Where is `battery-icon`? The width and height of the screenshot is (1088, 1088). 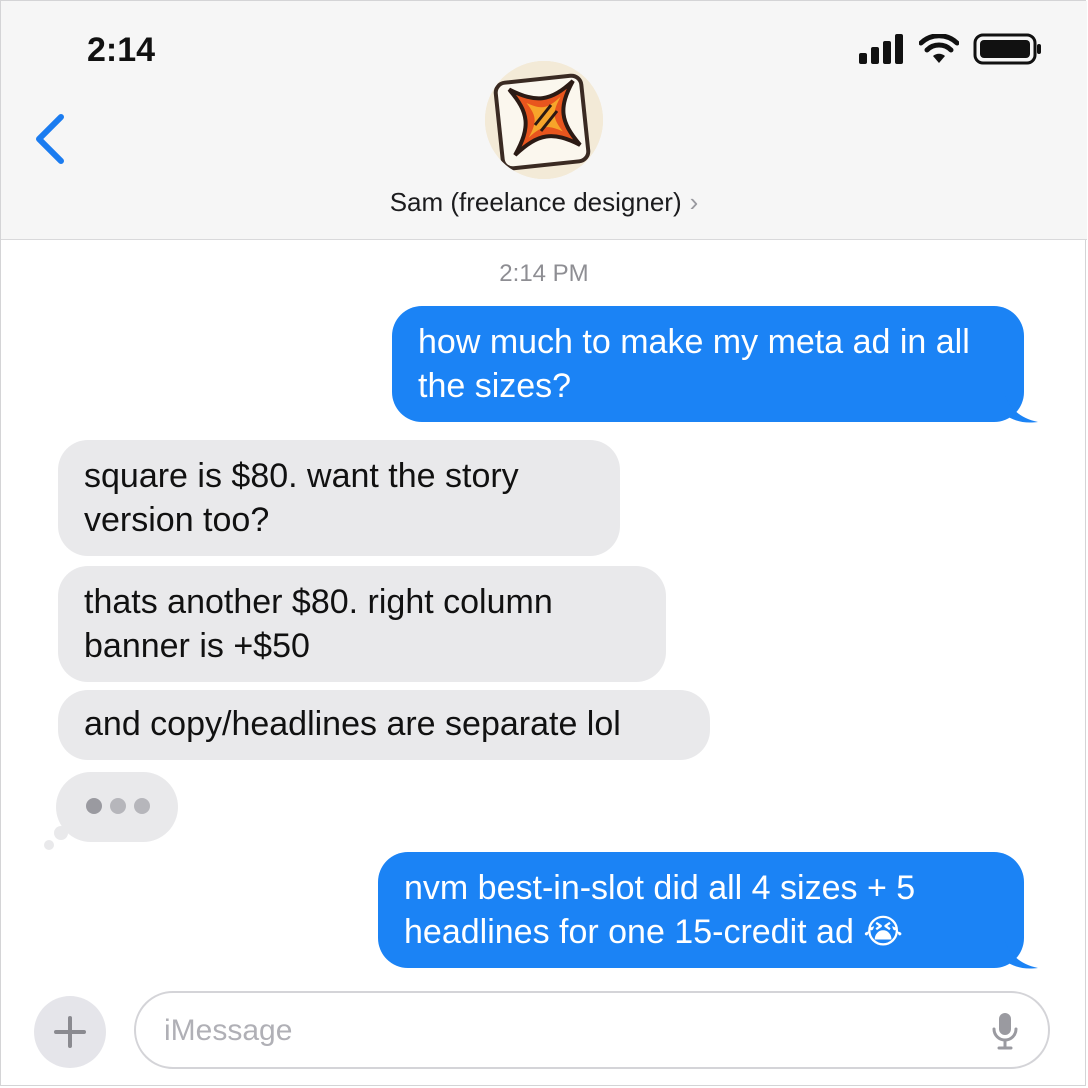 battery-icon is located at coordinates (1007, 49).